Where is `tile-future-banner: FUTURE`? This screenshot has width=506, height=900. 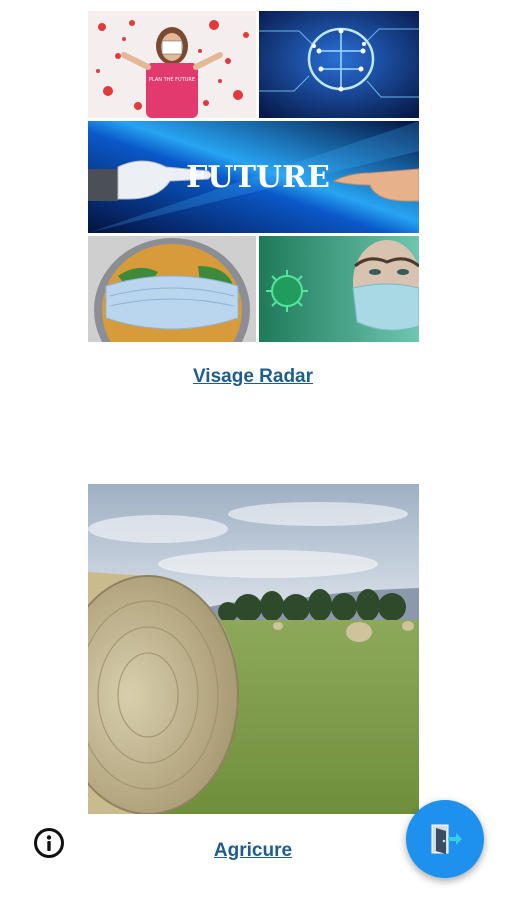 tile-future-banner: FUTURE is located at coordinates (253, 177).